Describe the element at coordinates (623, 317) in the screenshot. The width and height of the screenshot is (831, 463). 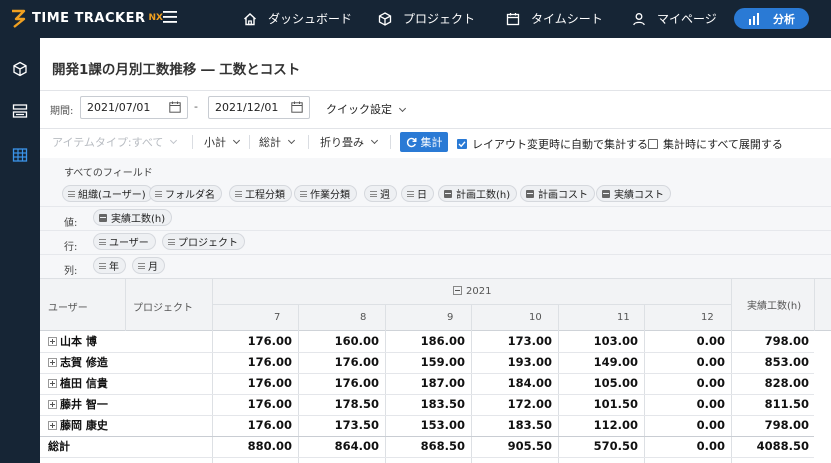
I see `month-header: 11` at that location.